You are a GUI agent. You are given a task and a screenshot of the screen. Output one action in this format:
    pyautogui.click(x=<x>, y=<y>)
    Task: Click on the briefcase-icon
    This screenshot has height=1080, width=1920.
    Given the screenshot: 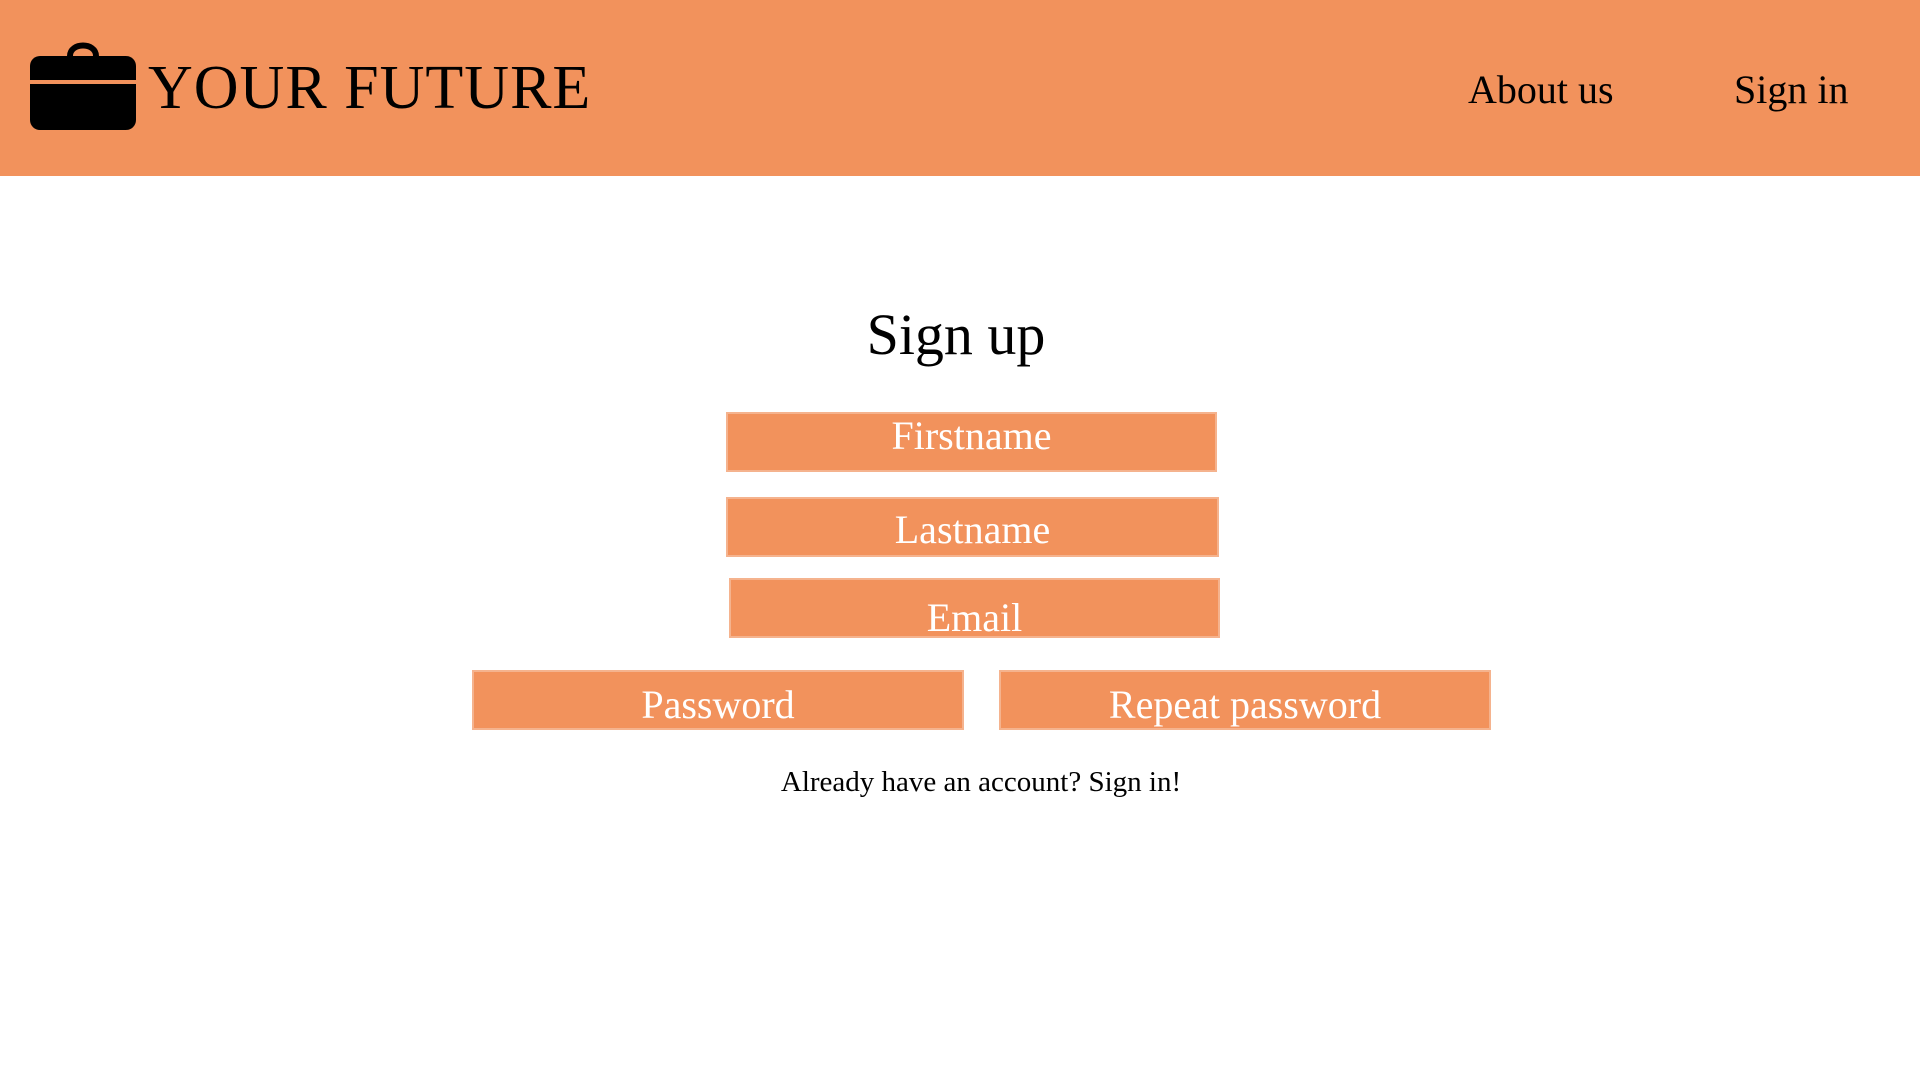 What is the action you would take?
    pyautogui.click(x=83, y=83)
    